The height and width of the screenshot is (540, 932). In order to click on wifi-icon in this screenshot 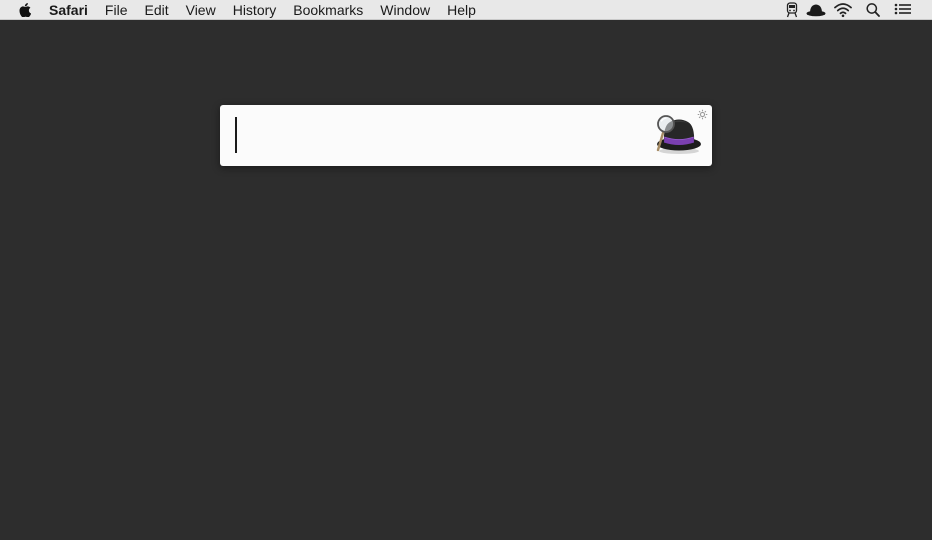, I will do `click(843, 10)`.